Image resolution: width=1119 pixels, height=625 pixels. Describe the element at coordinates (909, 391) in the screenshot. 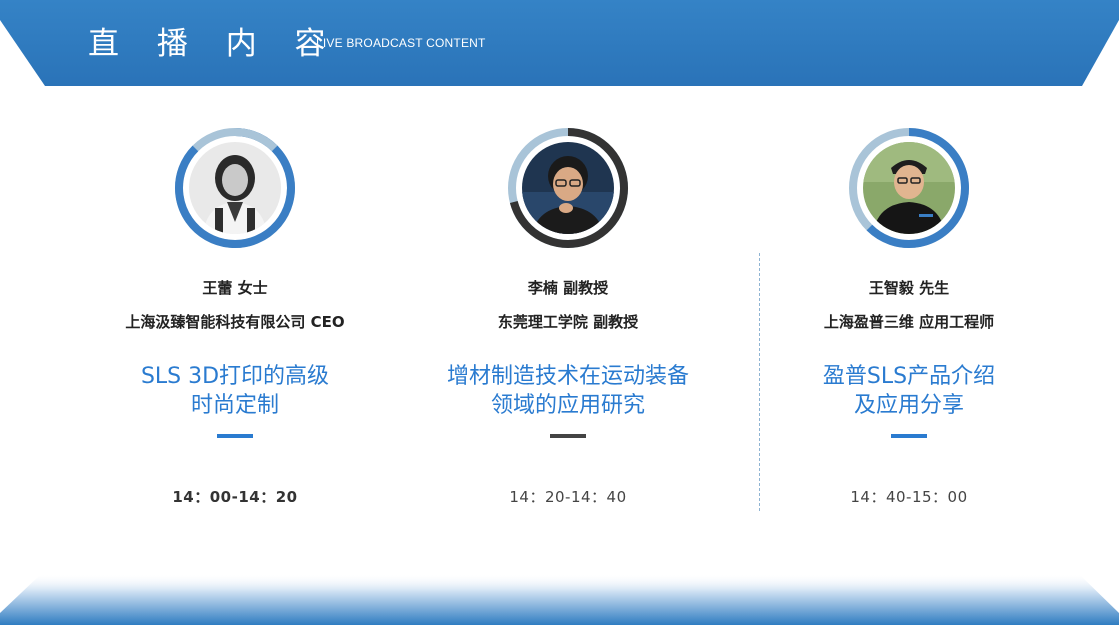

I see `talk-title: 盈普SLS产品介绍 及应用分享` at that location.